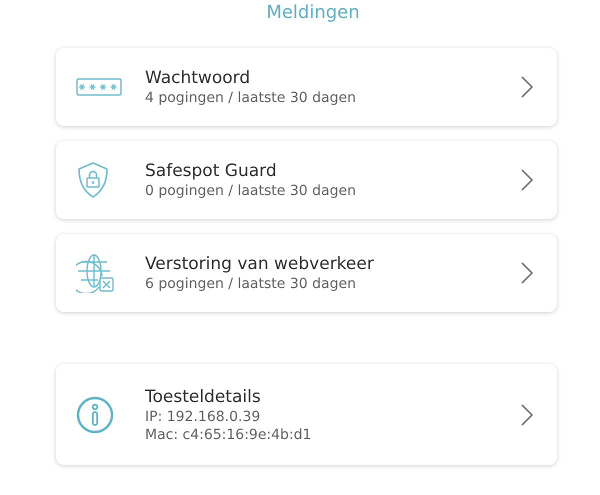  Describe the element at coordinates (306, 87) in the screenshot. I see `notification-card: Wachtwoord 4 pogingen / laatste 30 dagen` at that location.